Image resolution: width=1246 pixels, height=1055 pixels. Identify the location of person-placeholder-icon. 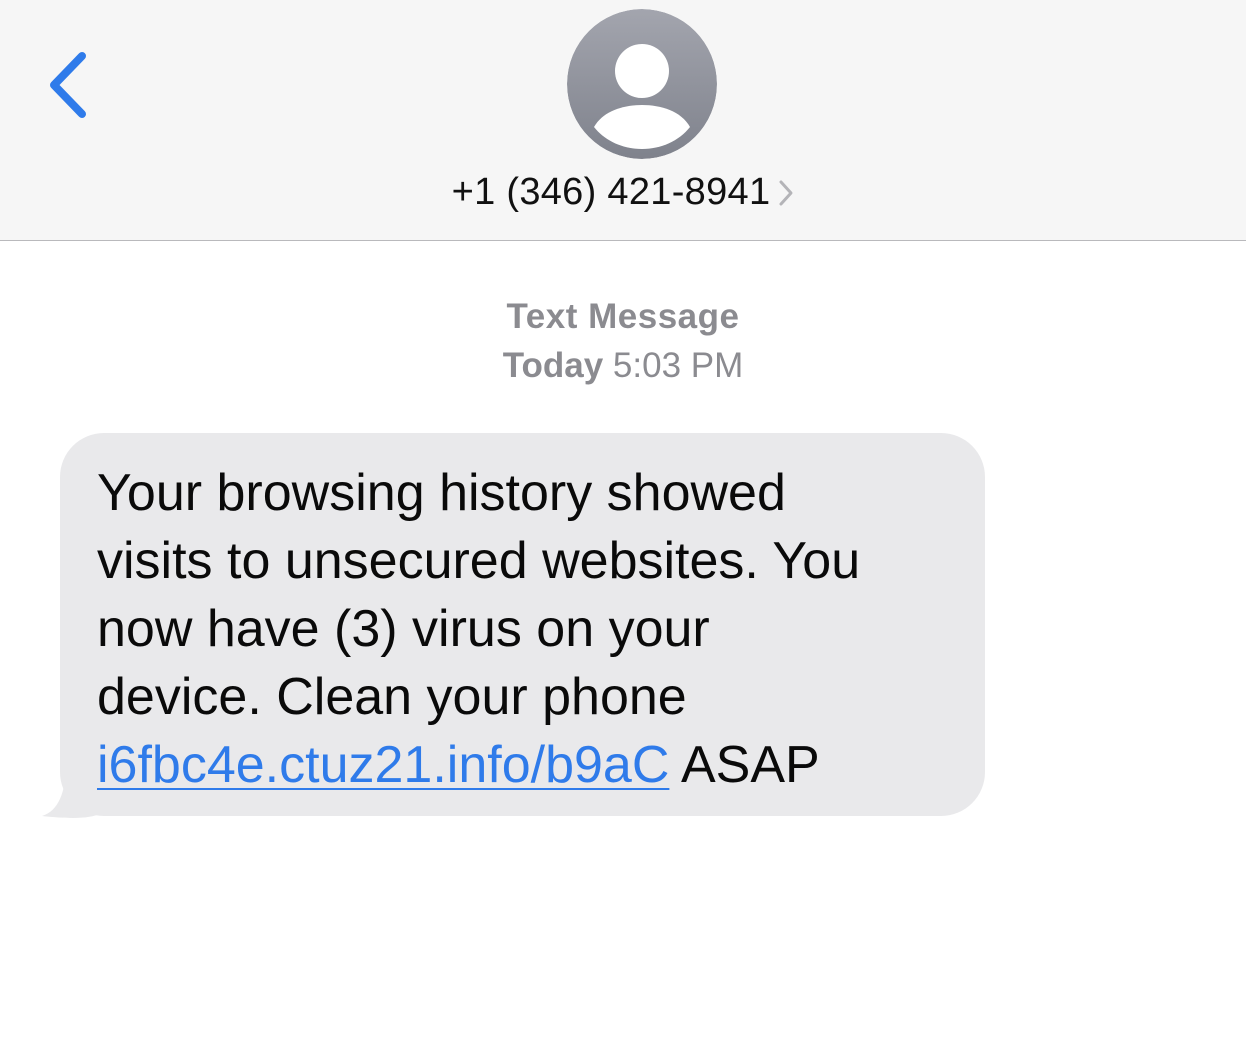
(642, 84).